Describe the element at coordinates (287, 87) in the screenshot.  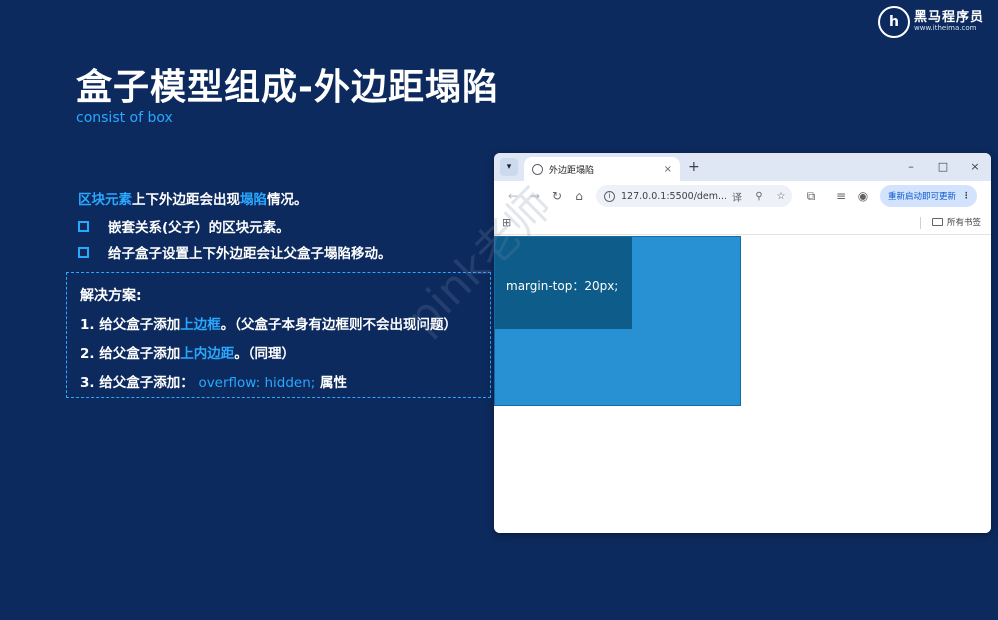
I see `page-title: 盒子模型组成-外边距塌陷` at that location.